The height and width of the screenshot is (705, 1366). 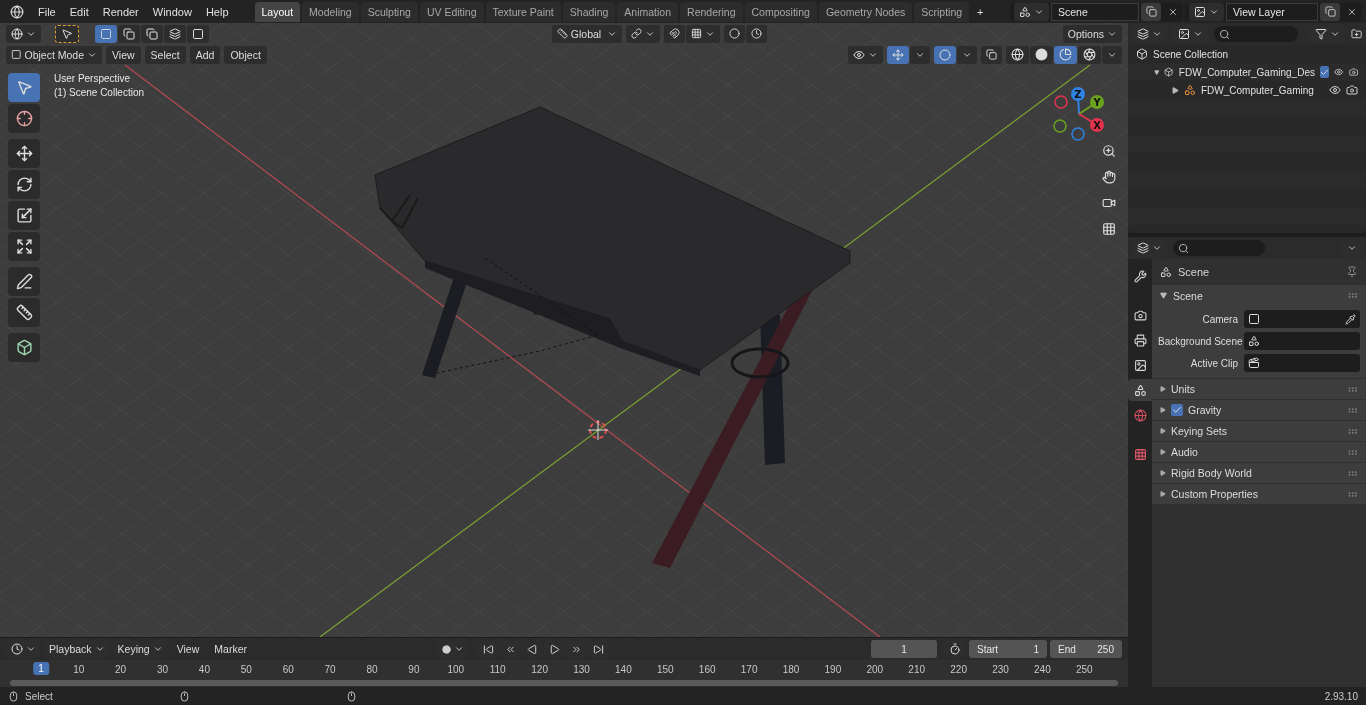 What do you see at coordinates (564, 683) in the screenshot?
I see `scrollbar` at bounding box center [564, 683].